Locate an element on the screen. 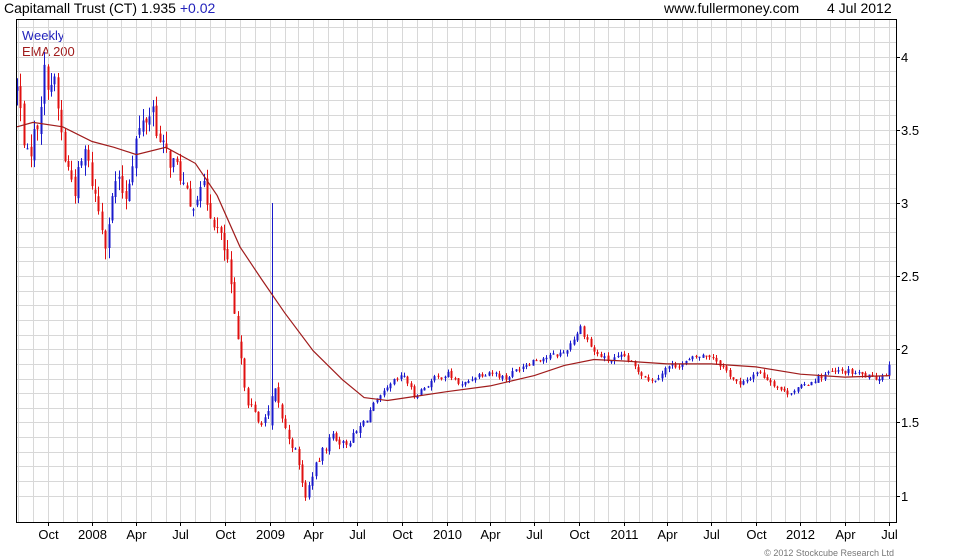  x-tick-label: 2011 is located at coordinates (625, 534).